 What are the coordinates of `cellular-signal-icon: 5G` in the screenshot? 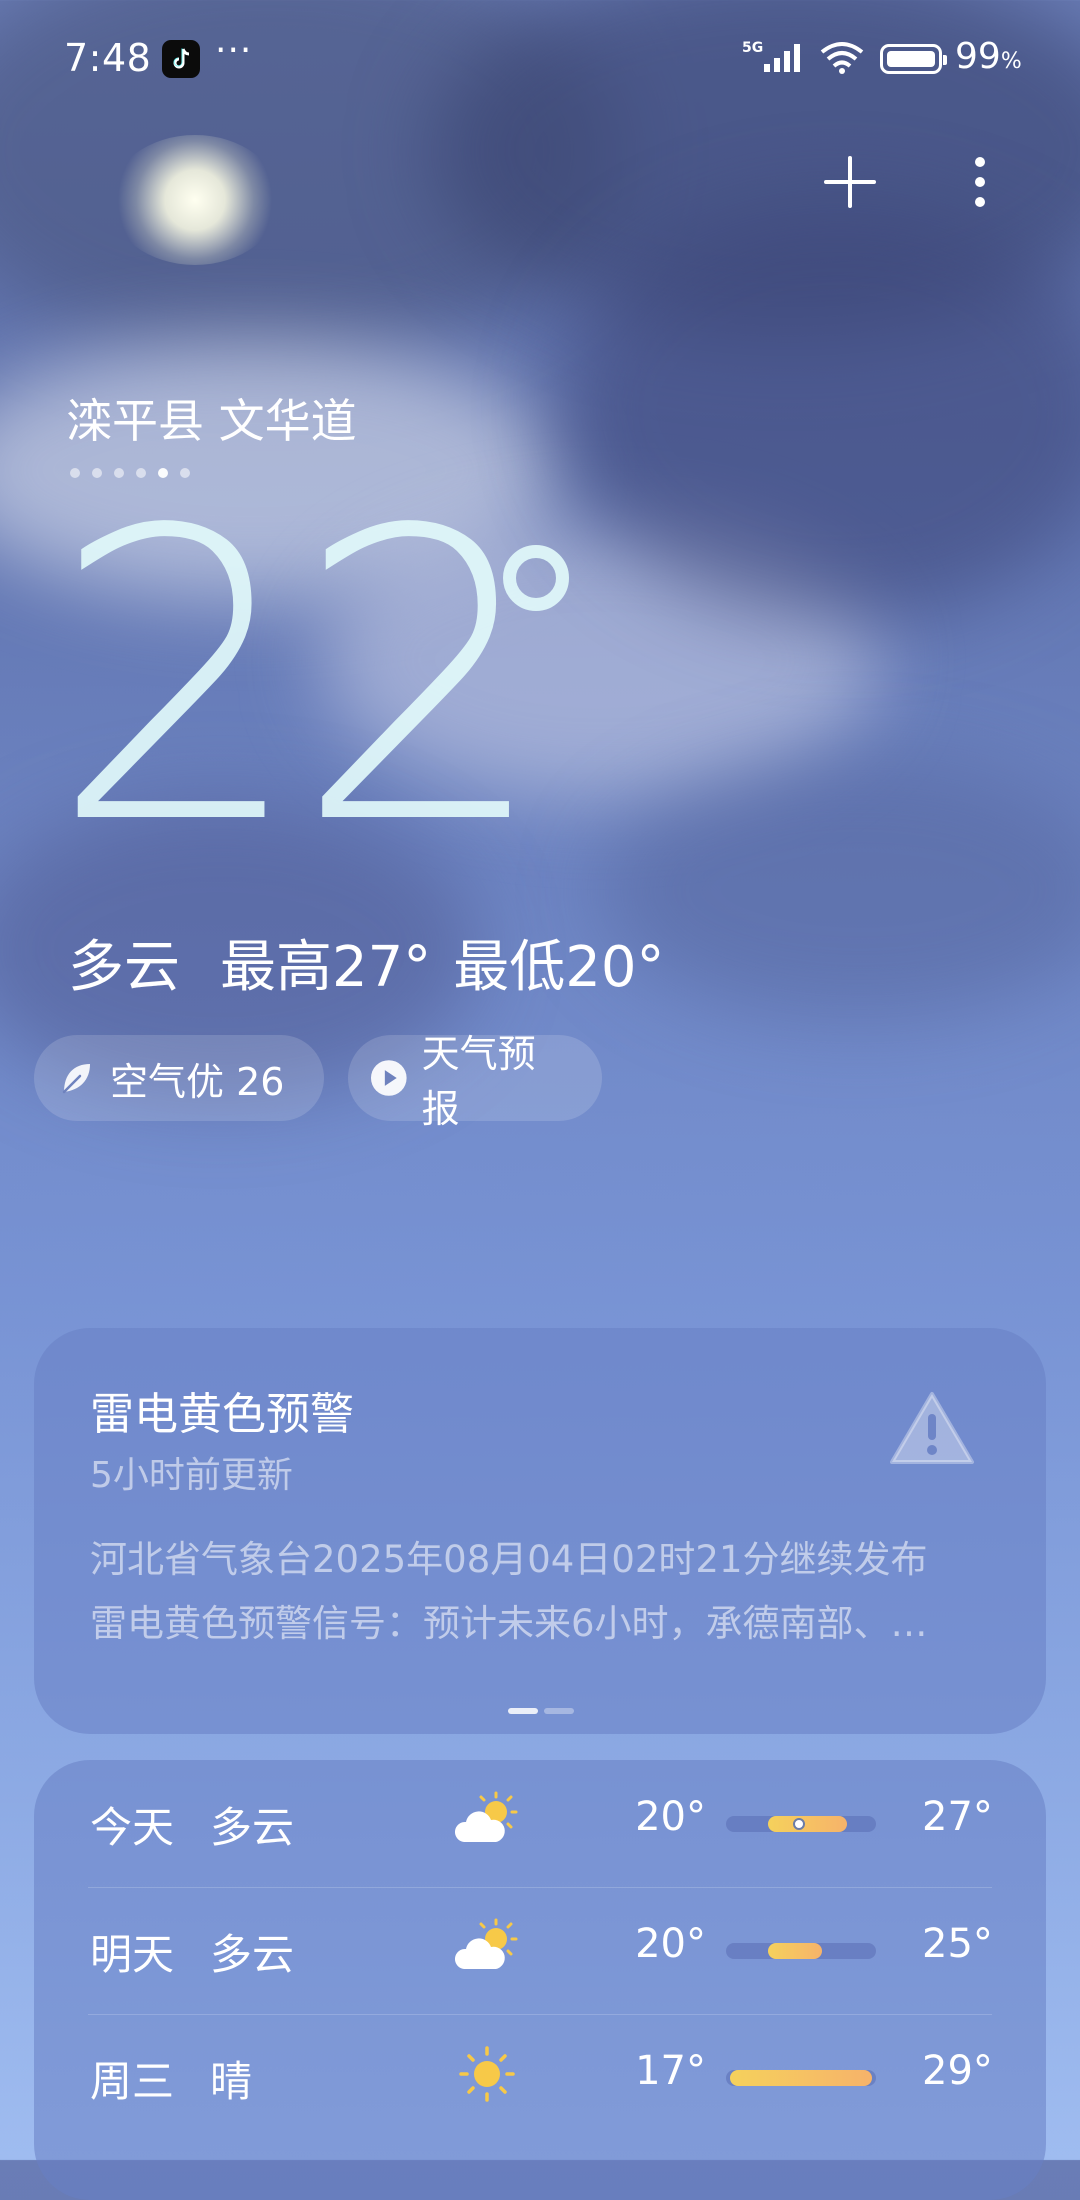 It's located at (775, 59).